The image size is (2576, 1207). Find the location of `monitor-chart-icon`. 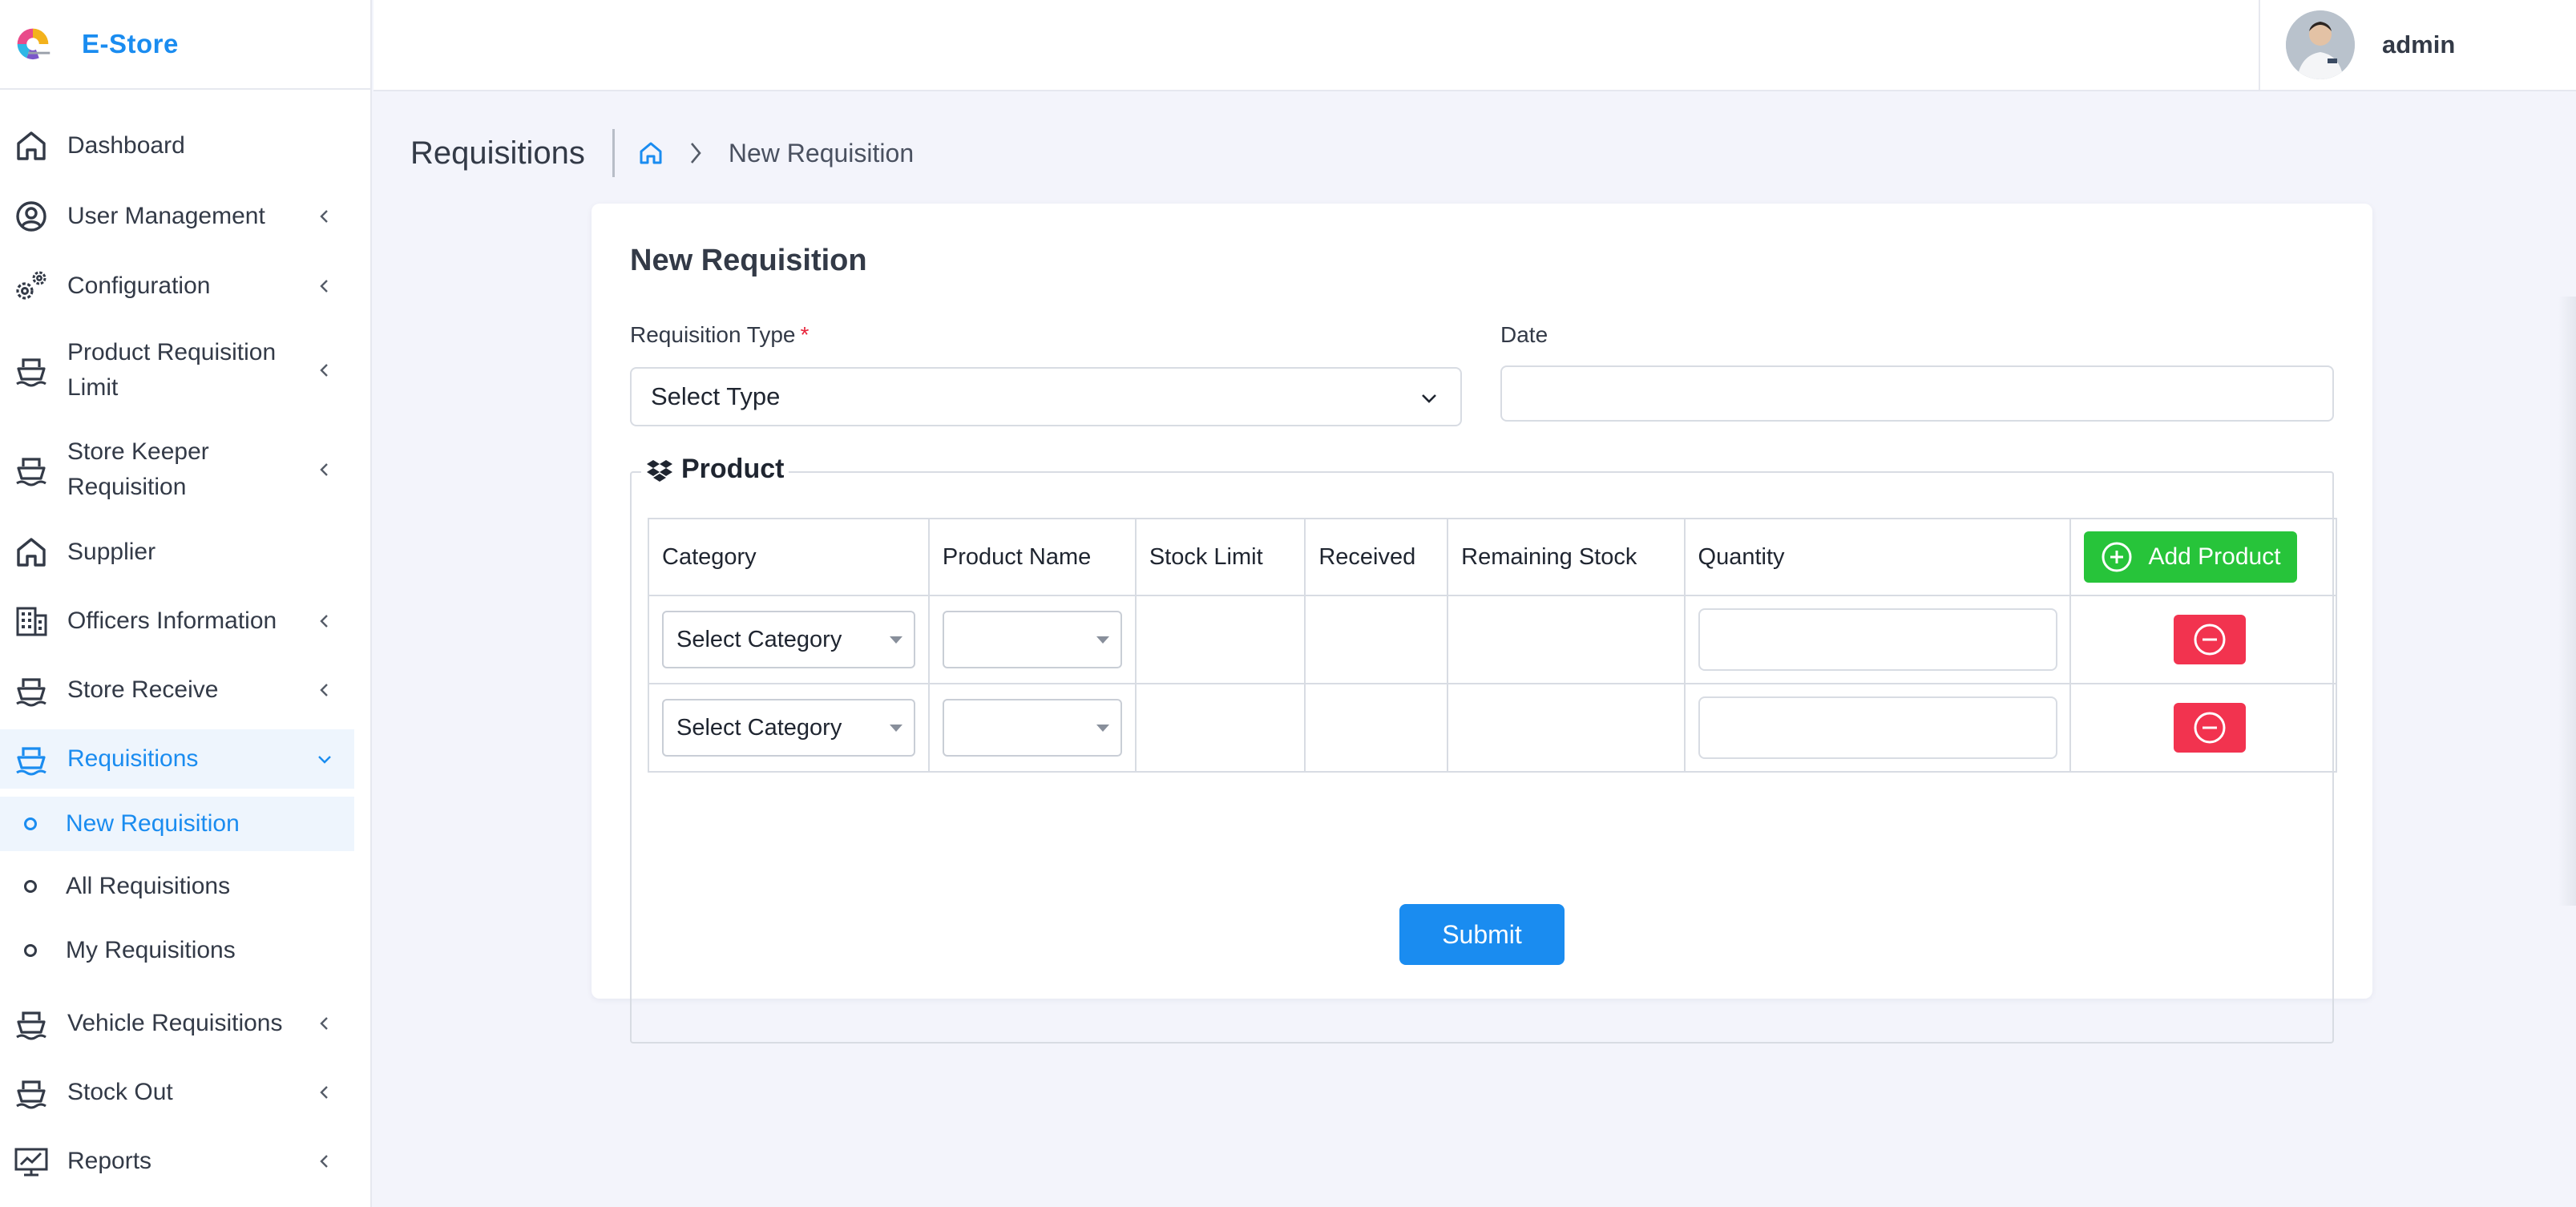

monitor-chart-icon is located at coordinates (31, 1162).